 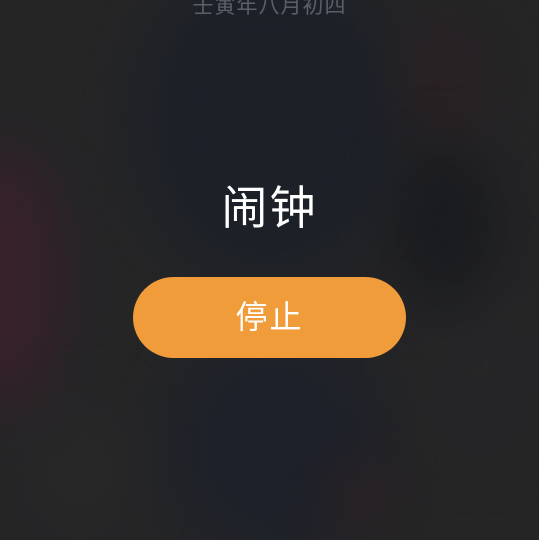 I want to click on alarm-title: 闹钟, so click(x=269, y=208).